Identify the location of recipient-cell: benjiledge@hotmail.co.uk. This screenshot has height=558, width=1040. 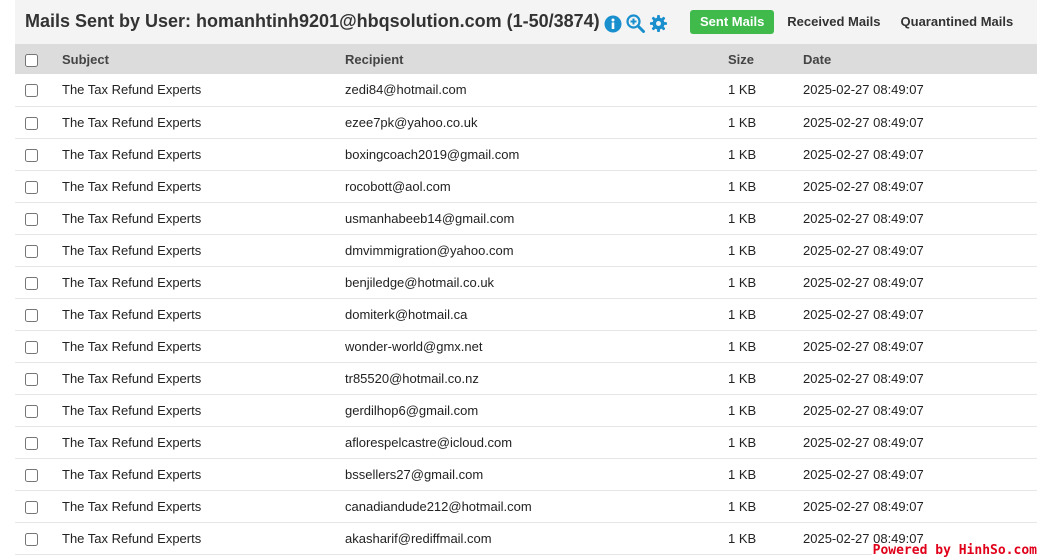
(420, 282).